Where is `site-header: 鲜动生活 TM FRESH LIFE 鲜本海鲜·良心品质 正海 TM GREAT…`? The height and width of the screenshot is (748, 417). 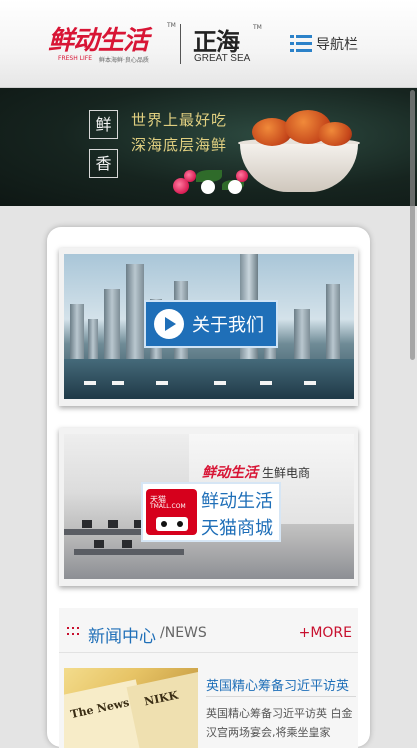
site-header: 鲜动生活 TM FRESH LIFE 鲜本海鲜·良心品质 正海 TM GREAT… is located at coordinates (208, 44).